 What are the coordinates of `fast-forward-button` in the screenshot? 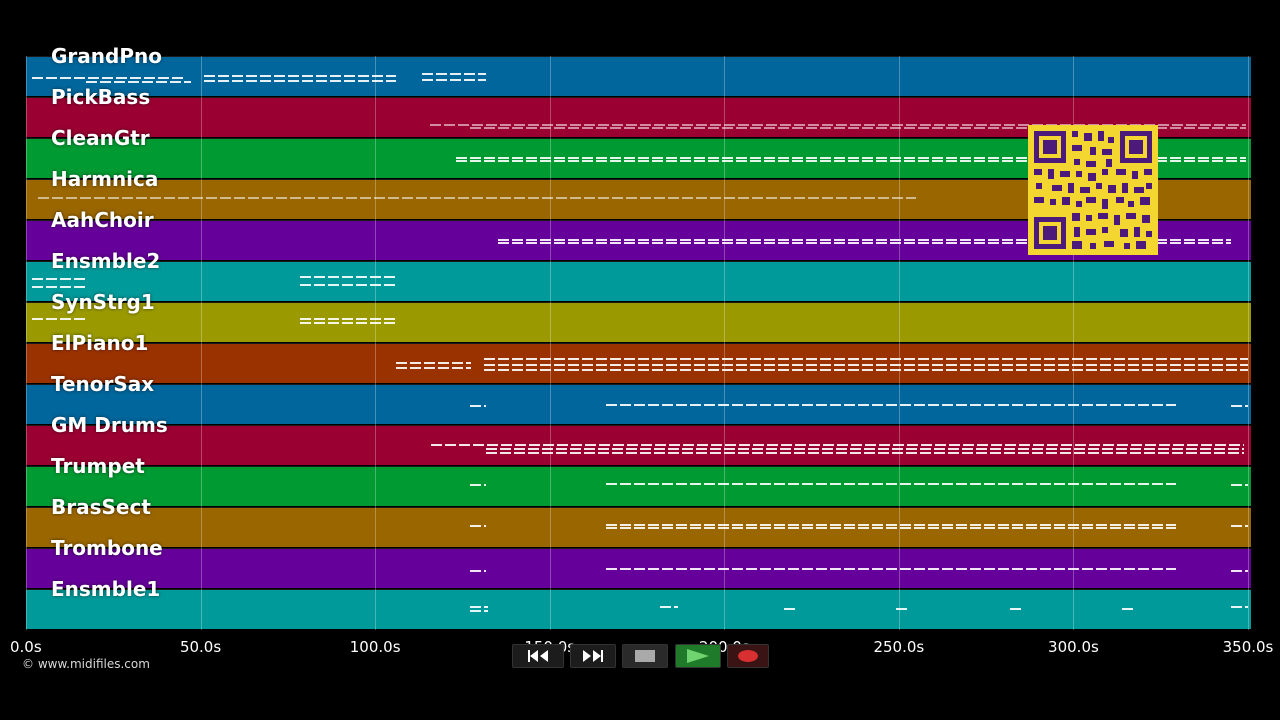 It's located at (593, 656).